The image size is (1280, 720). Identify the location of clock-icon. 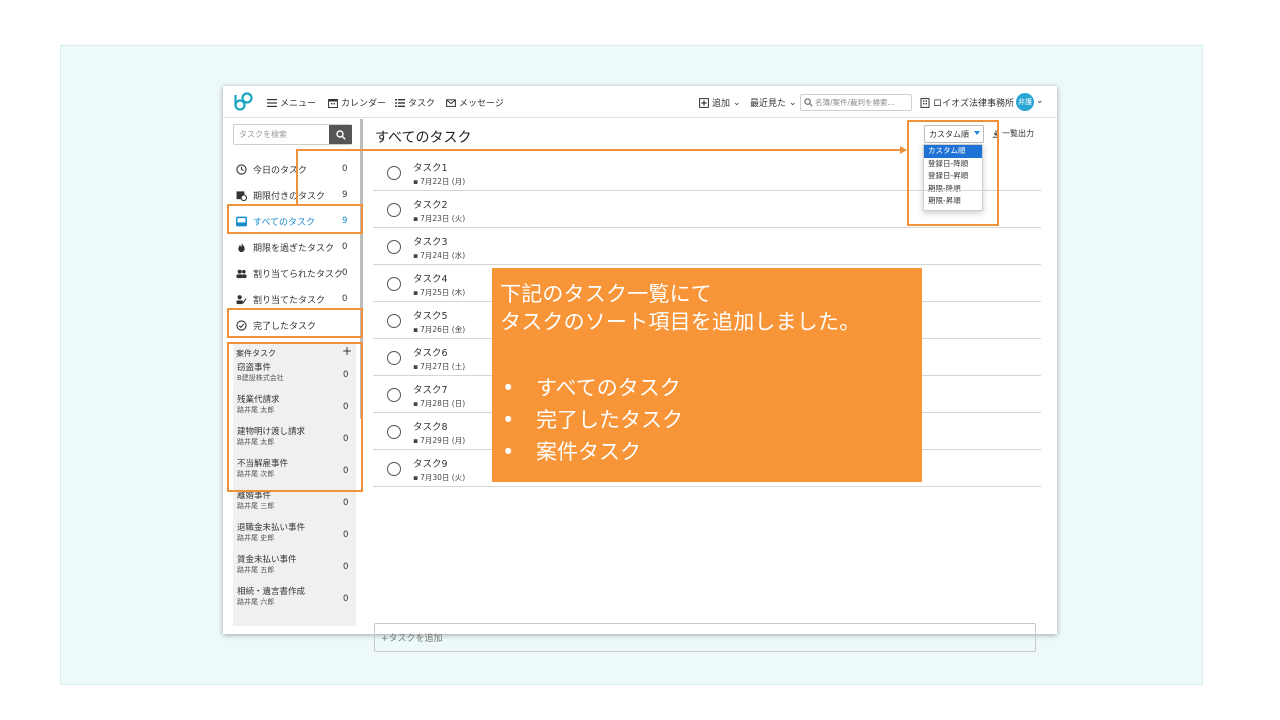
(241, 169).